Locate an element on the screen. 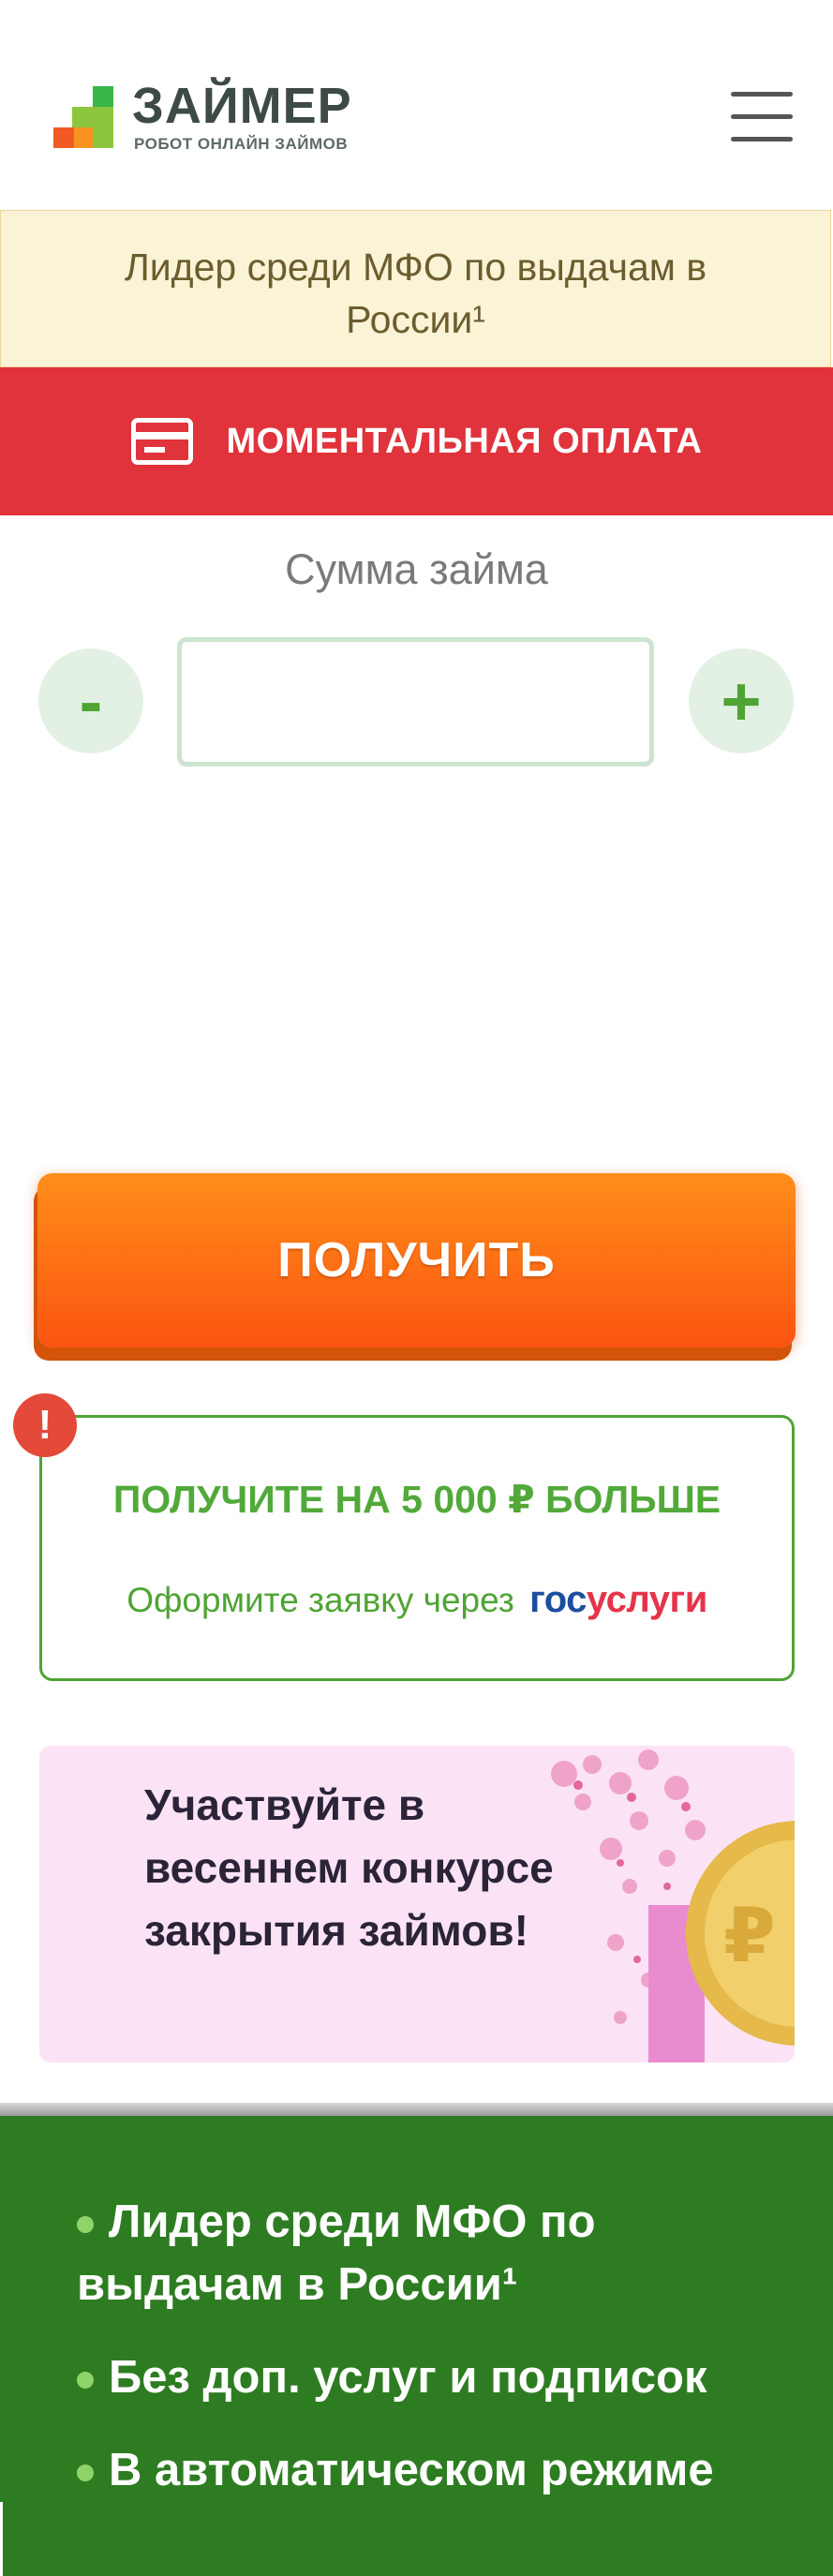 The width and height of the screenshot is (833, 2576). feature-item: Без доп. услуг и подписок is located at coordinates (433, 2377).